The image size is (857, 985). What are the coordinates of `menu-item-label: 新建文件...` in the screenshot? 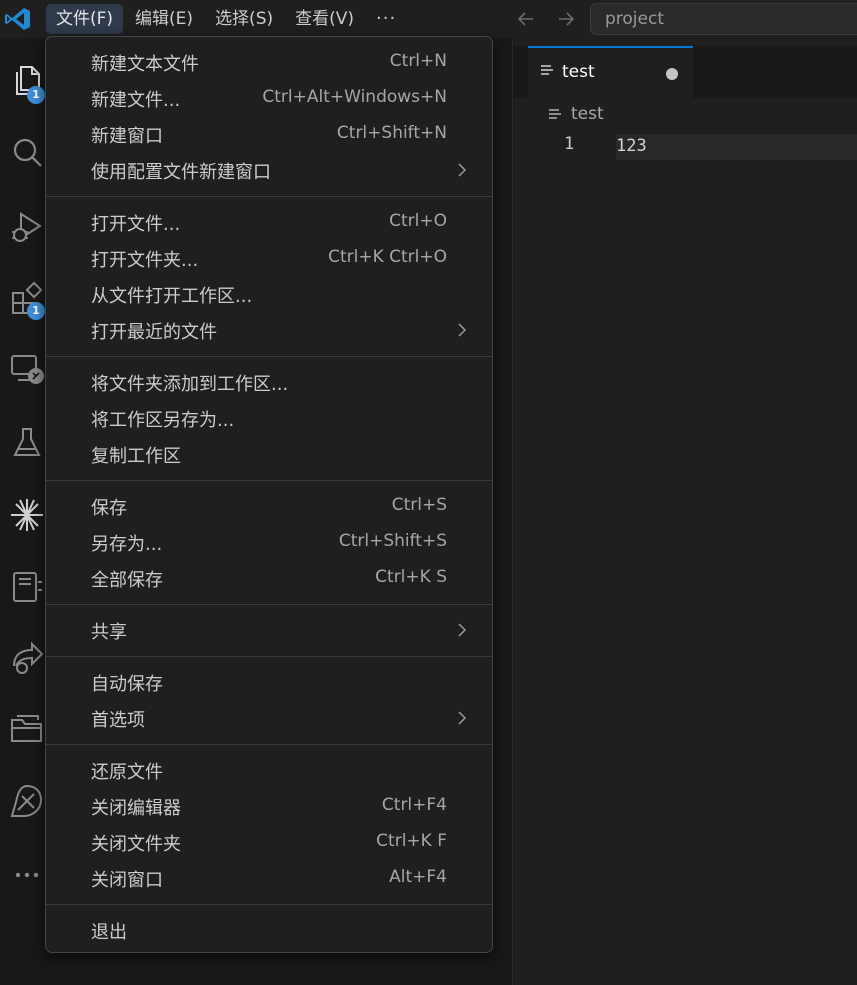 It's located at (136, 100).